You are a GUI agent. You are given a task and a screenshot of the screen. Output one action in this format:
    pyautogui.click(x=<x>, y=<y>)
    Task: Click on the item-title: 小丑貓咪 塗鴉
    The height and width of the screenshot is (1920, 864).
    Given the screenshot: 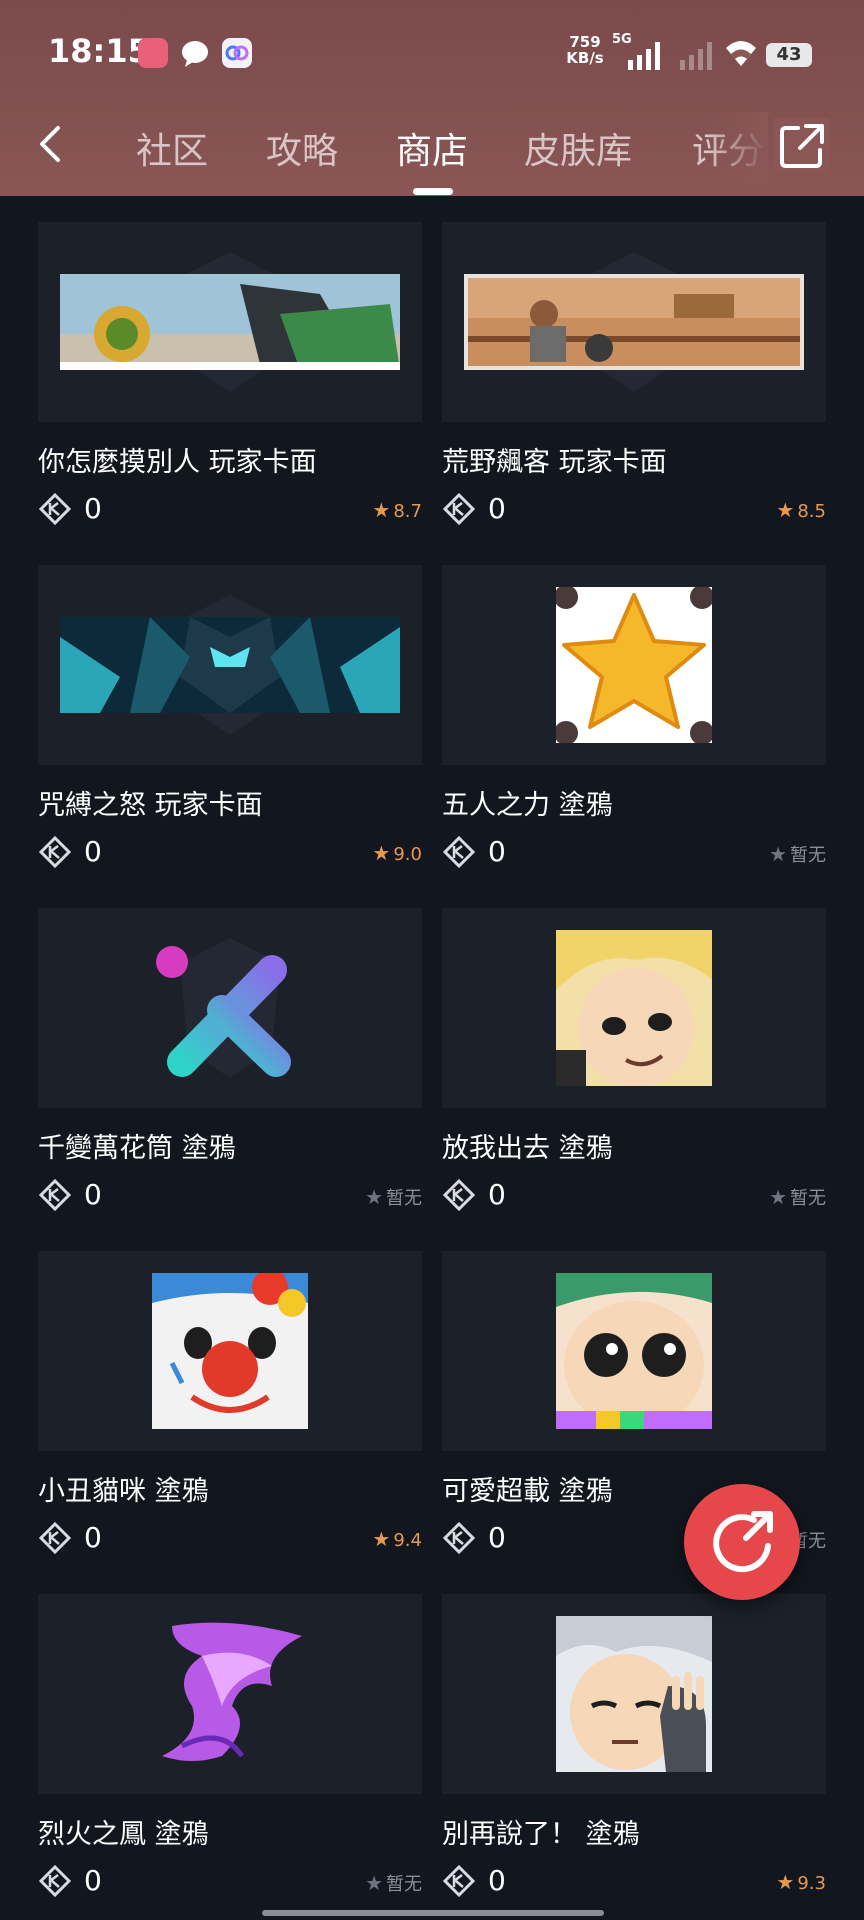 What is the action you would take?
    pyautogui.click(x=123, y=1491)
    